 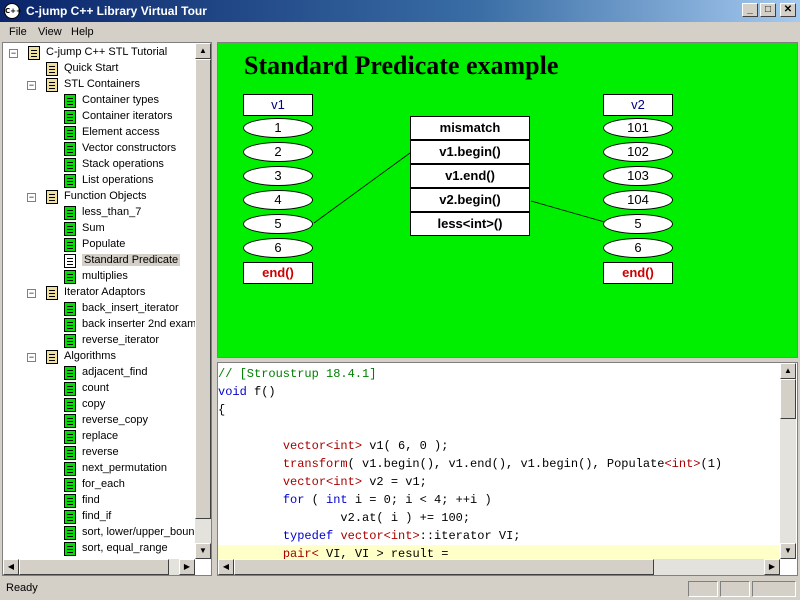 What do you see at coordinates (470, 152) in the screenshot?
I see `mismatch-argument: v1.begin()` at bounding box center [470, 152].